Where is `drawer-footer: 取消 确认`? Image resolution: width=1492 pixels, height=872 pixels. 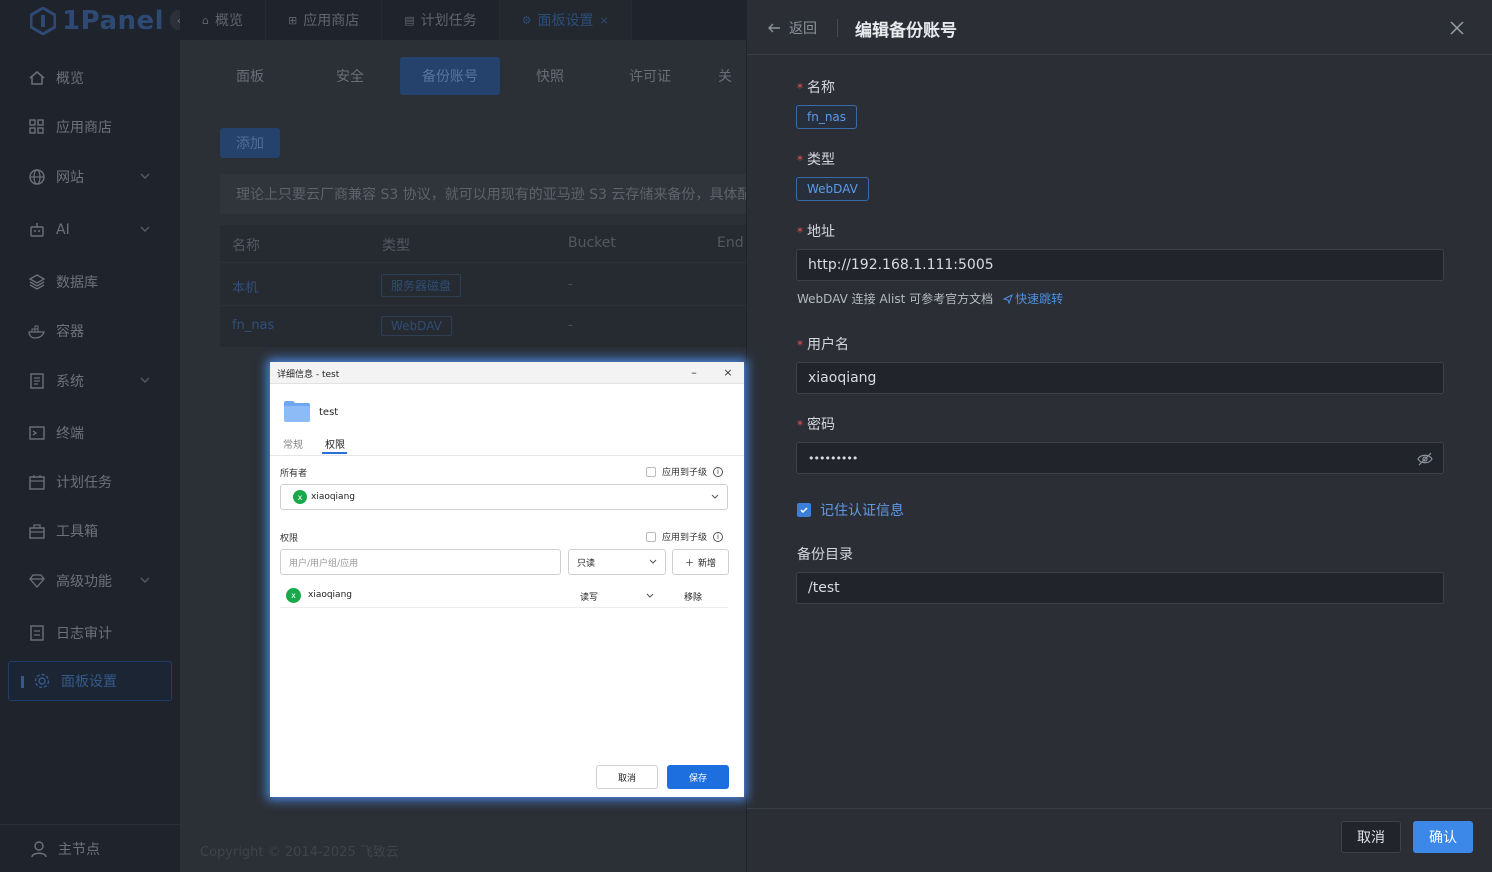
drawer-footer: 取消 确认 is located at coordinates (1119, 840).